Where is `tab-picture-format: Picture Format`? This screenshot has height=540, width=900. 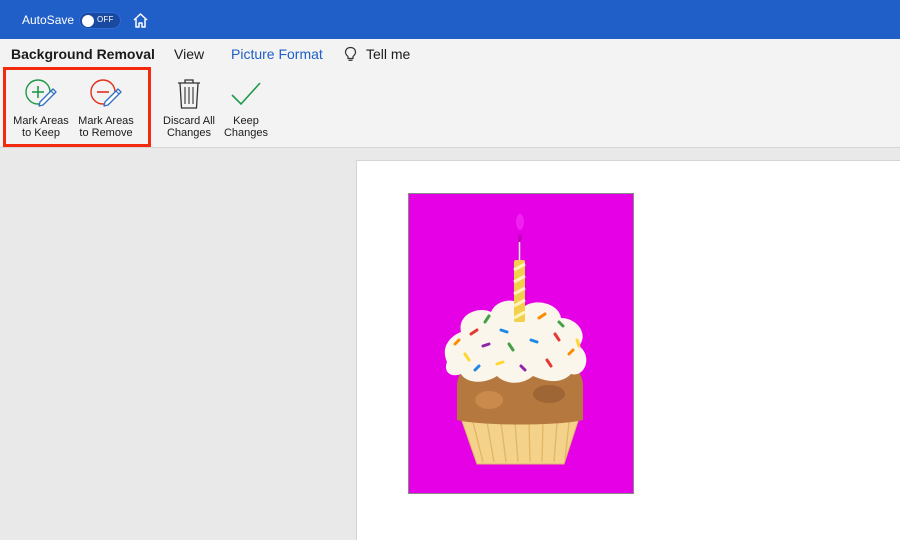
tab-picture-format: Picture Format is located at coordinates (277, 54).